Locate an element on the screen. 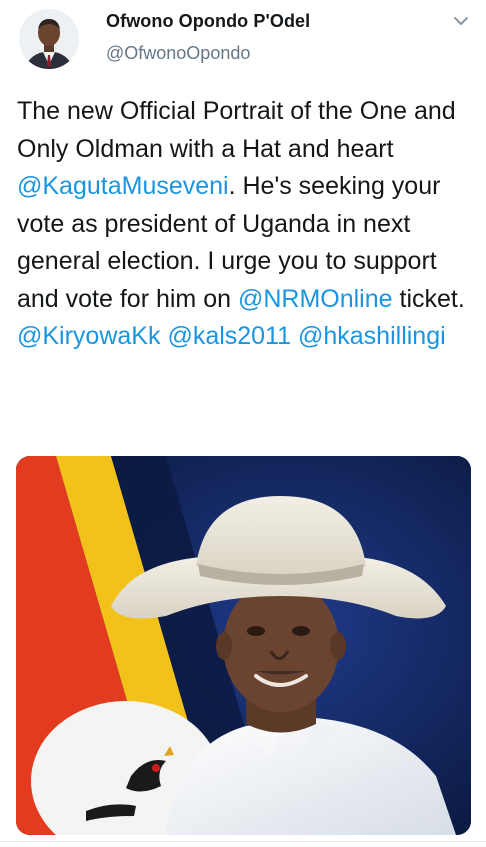  display-name: Ofwono Opondo P'Odel is located at coordinates (208, 21).